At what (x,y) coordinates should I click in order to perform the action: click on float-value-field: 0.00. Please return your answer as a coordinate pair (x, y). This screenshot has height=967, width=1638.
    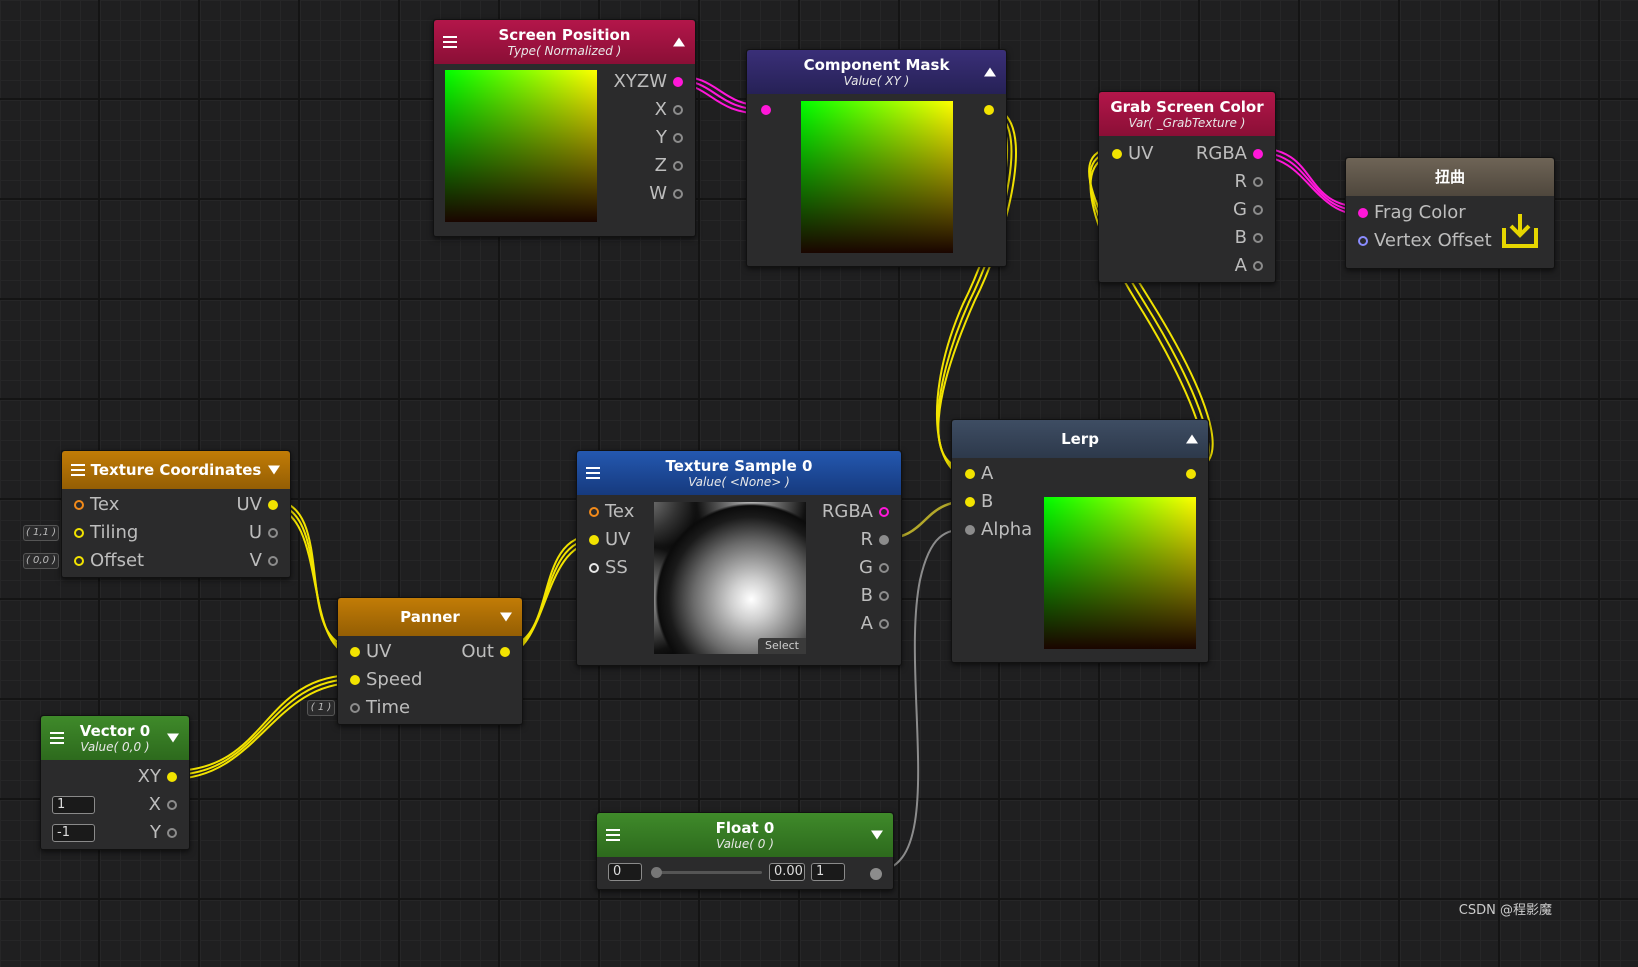
    Looking at the image, I should click on (787, 872).